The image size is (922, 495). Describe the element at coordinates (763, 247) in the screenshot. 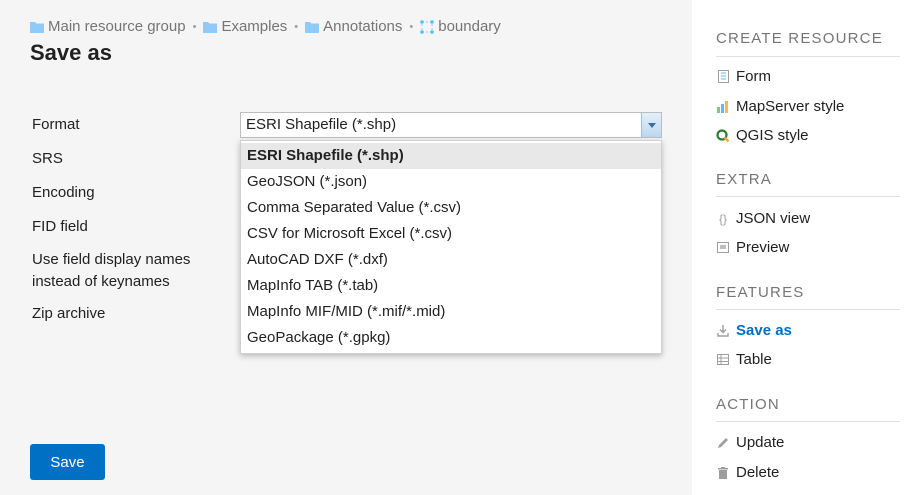

I see `sidebar-item-label: Preview` at that location.